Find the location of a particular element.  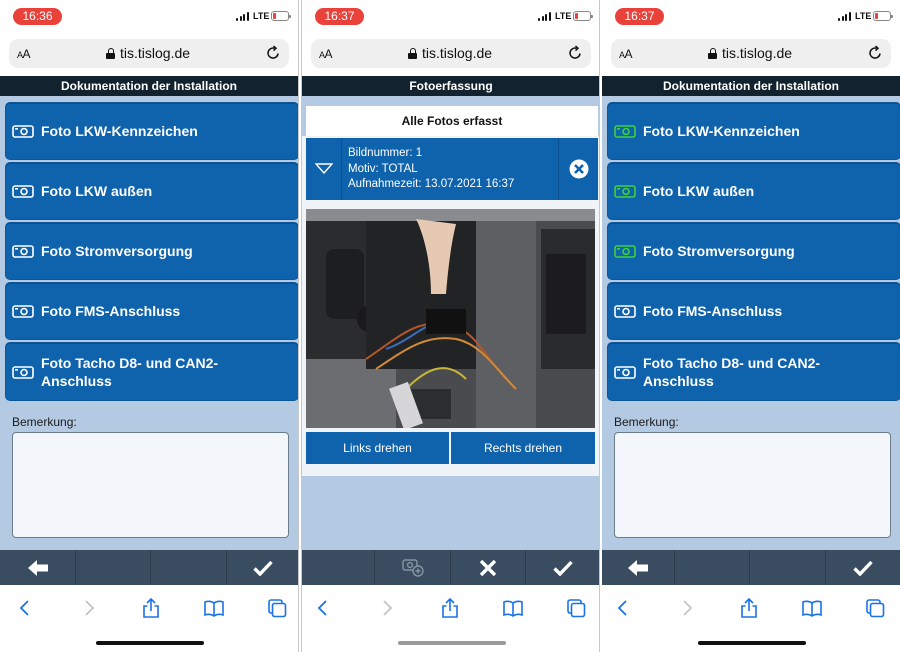

app-toolbar is located at coordinates (451, 567).